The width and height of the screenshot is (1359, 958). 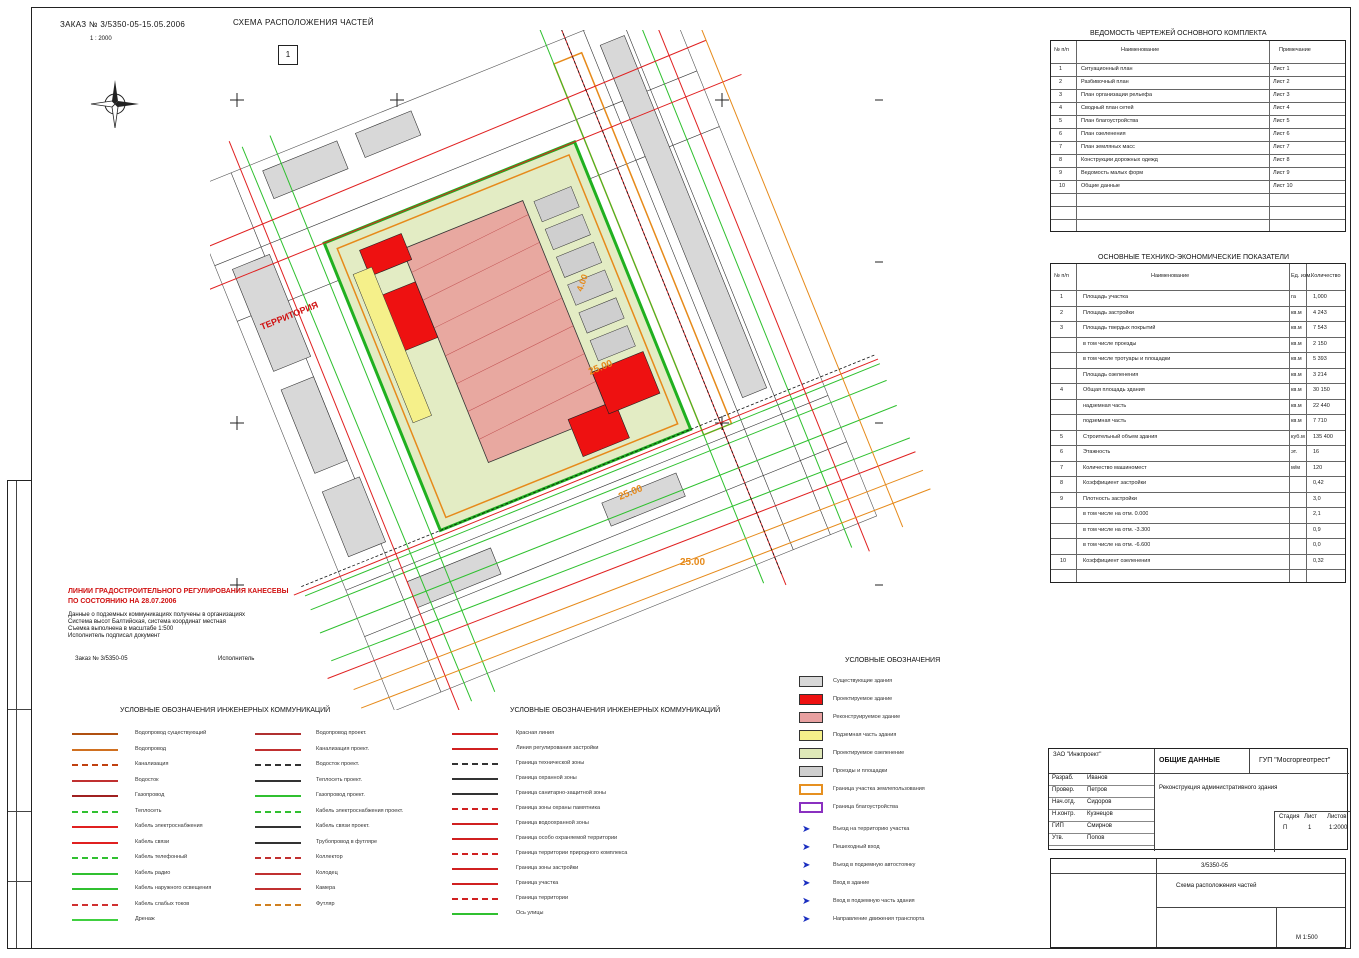 I want to click on table2-cell: Этажность, so click(x=1097, y=452).